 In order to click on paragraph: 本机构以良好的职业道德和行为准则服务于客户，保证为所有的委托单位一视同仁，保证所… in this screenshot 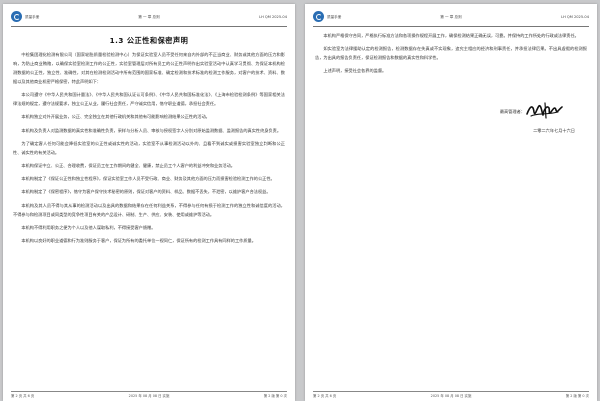, I will do `click(138, 240)`.